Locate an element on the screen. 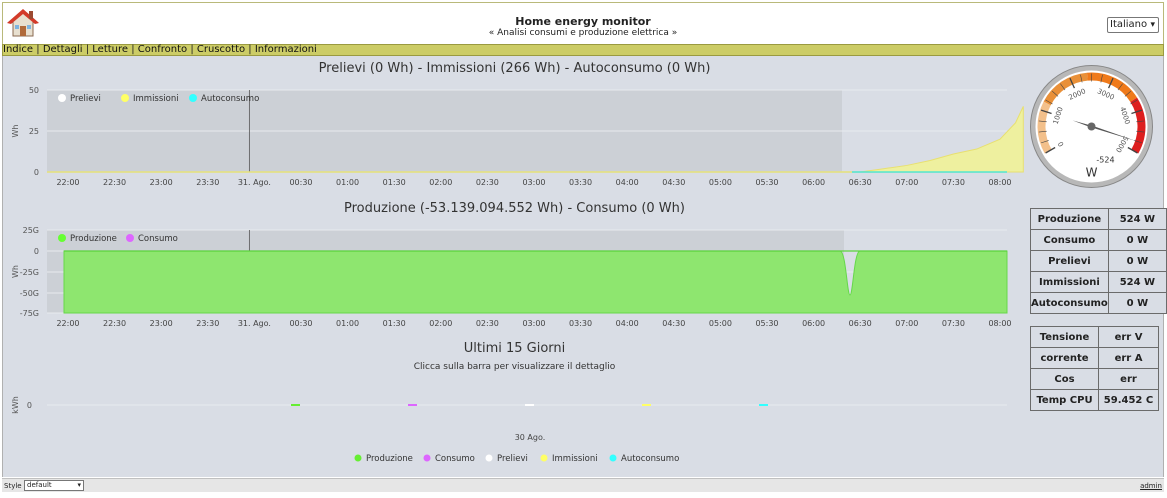 The height and width of the screenshot is (498, 1167). x-tick-label: 05:00 is located at coordinates (720, 323).